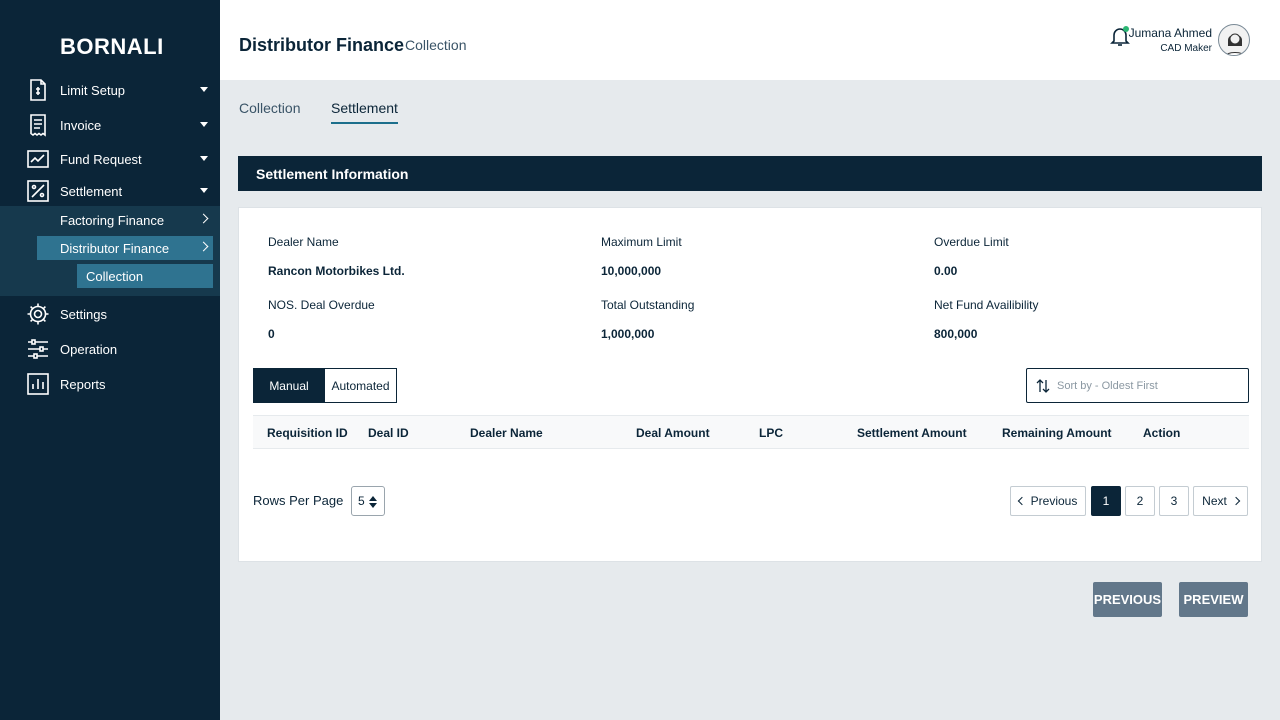 This screenshot has height=720, width=1280. I want to click on sidebar-item-label: Fund Request, so click(101, 159).